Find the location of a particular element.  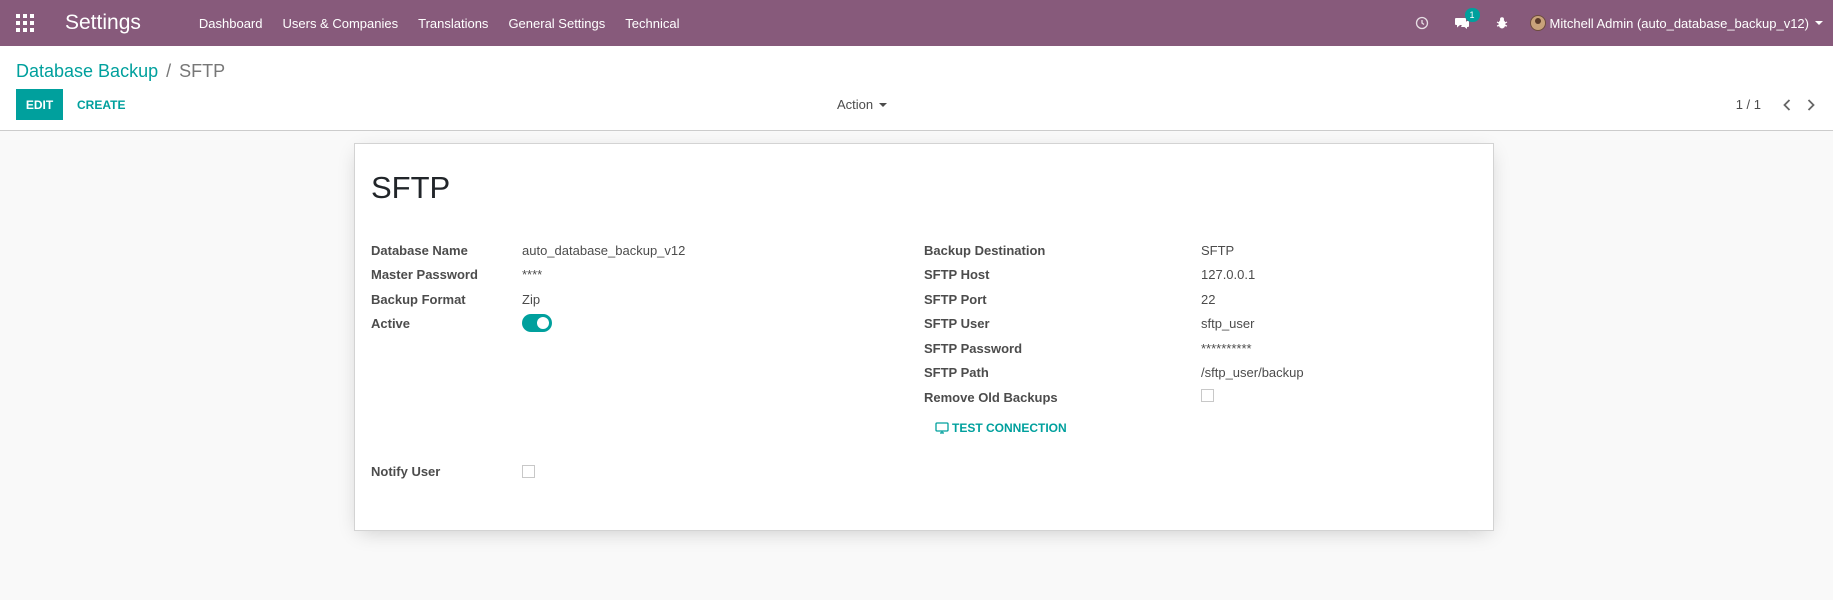

user-menu-caret-icon is located at coordinates (1819, 23).